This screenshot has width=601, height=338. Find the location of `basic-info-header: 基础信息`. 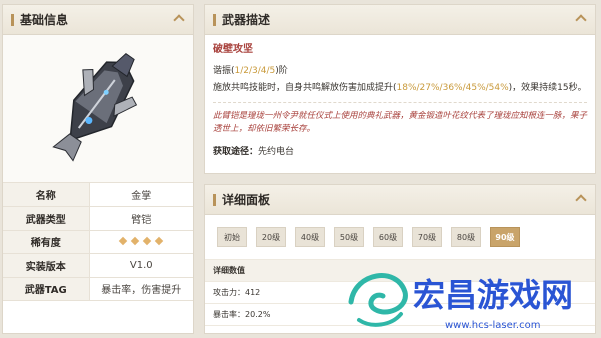

basic-info-header: 基础信息 is located at coordinates (98, 20).